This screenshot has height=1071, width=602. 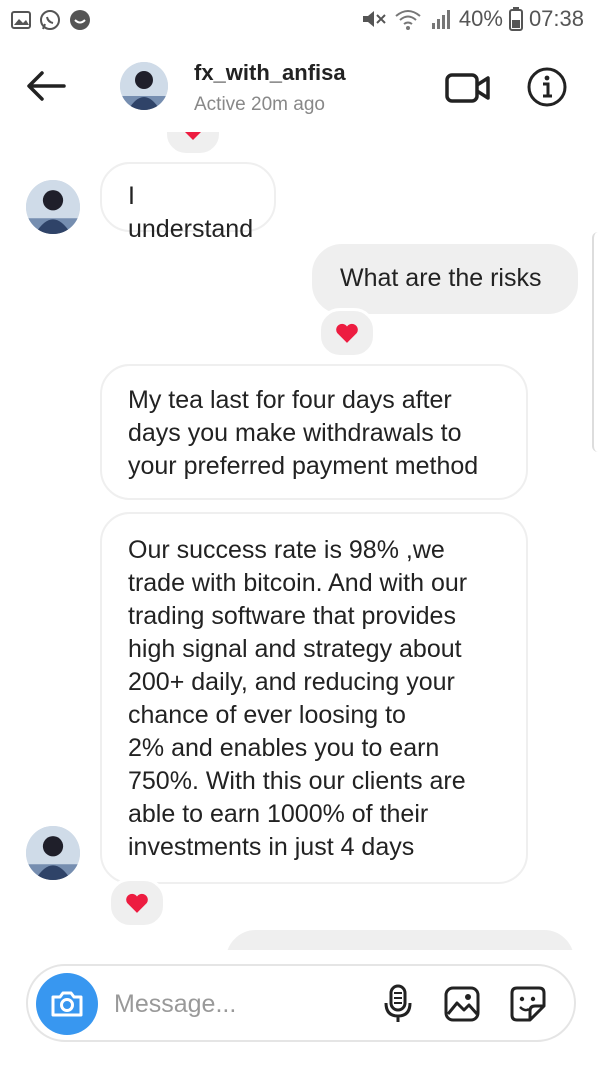 I want to click on message-bubble-sent: What are the risks, so click(x=445, y=279).